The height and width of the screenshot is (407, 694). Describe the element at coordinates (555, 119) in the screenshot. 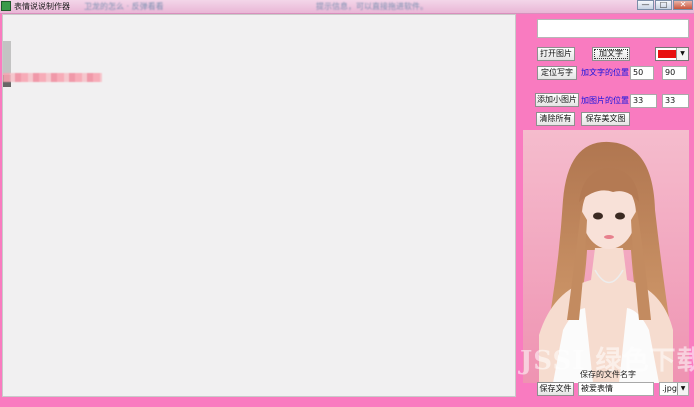

I see `clear-all-button: 清除所有` at that location.